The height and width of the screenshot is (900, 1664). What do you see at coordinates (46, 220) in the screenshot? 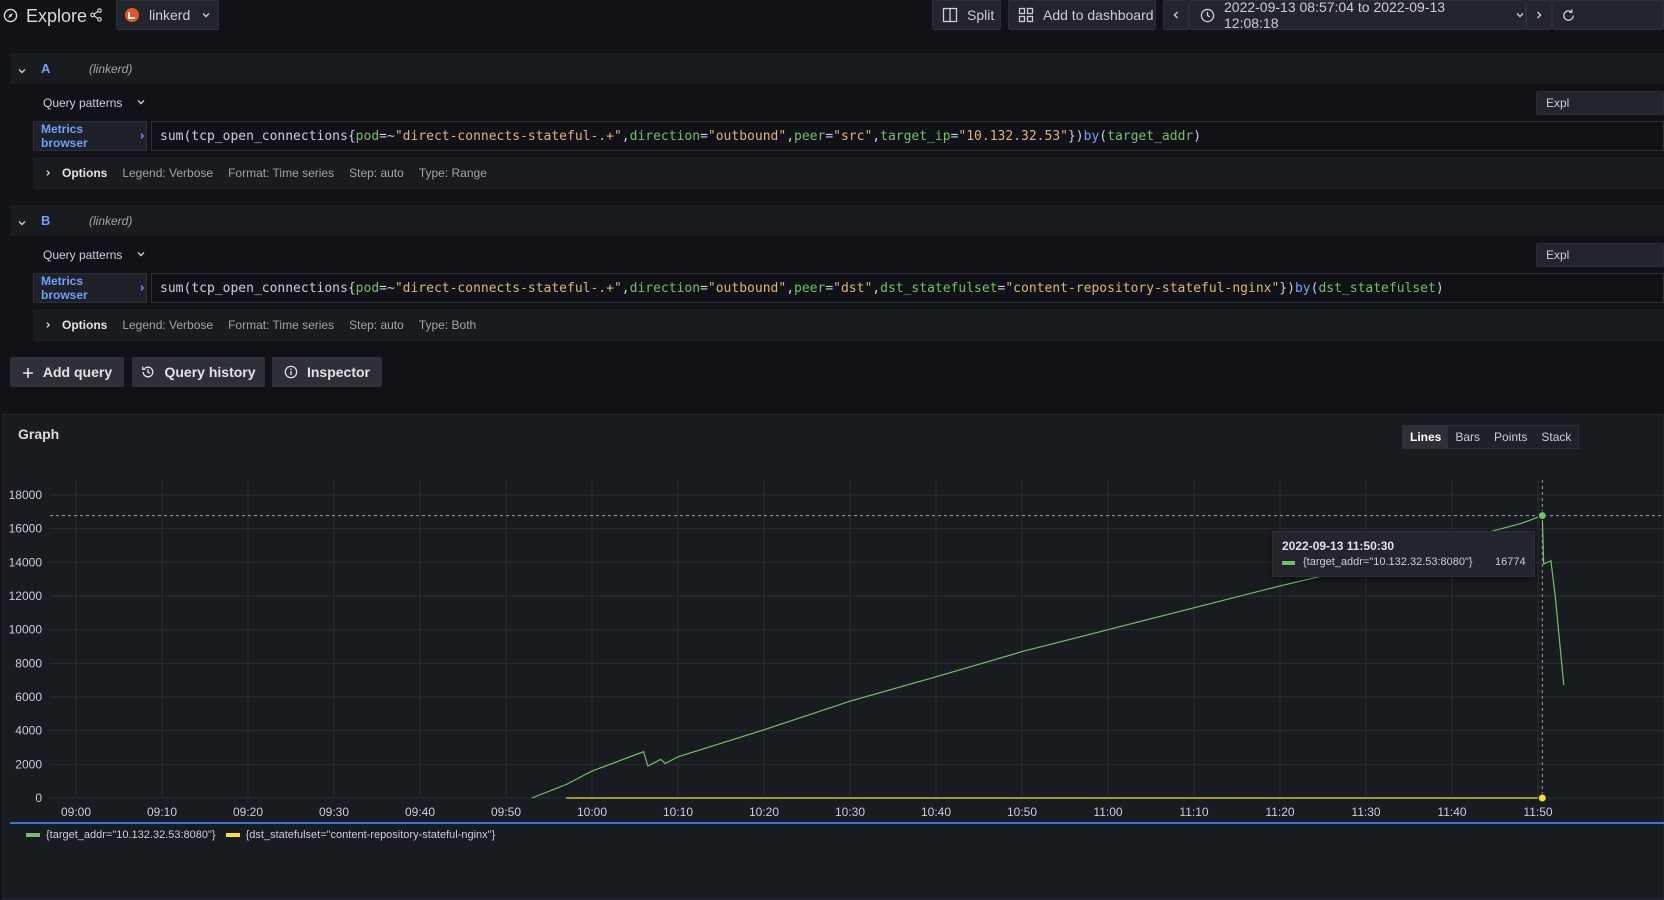
I see `query-letter: B` at bounding box center [46, 220].